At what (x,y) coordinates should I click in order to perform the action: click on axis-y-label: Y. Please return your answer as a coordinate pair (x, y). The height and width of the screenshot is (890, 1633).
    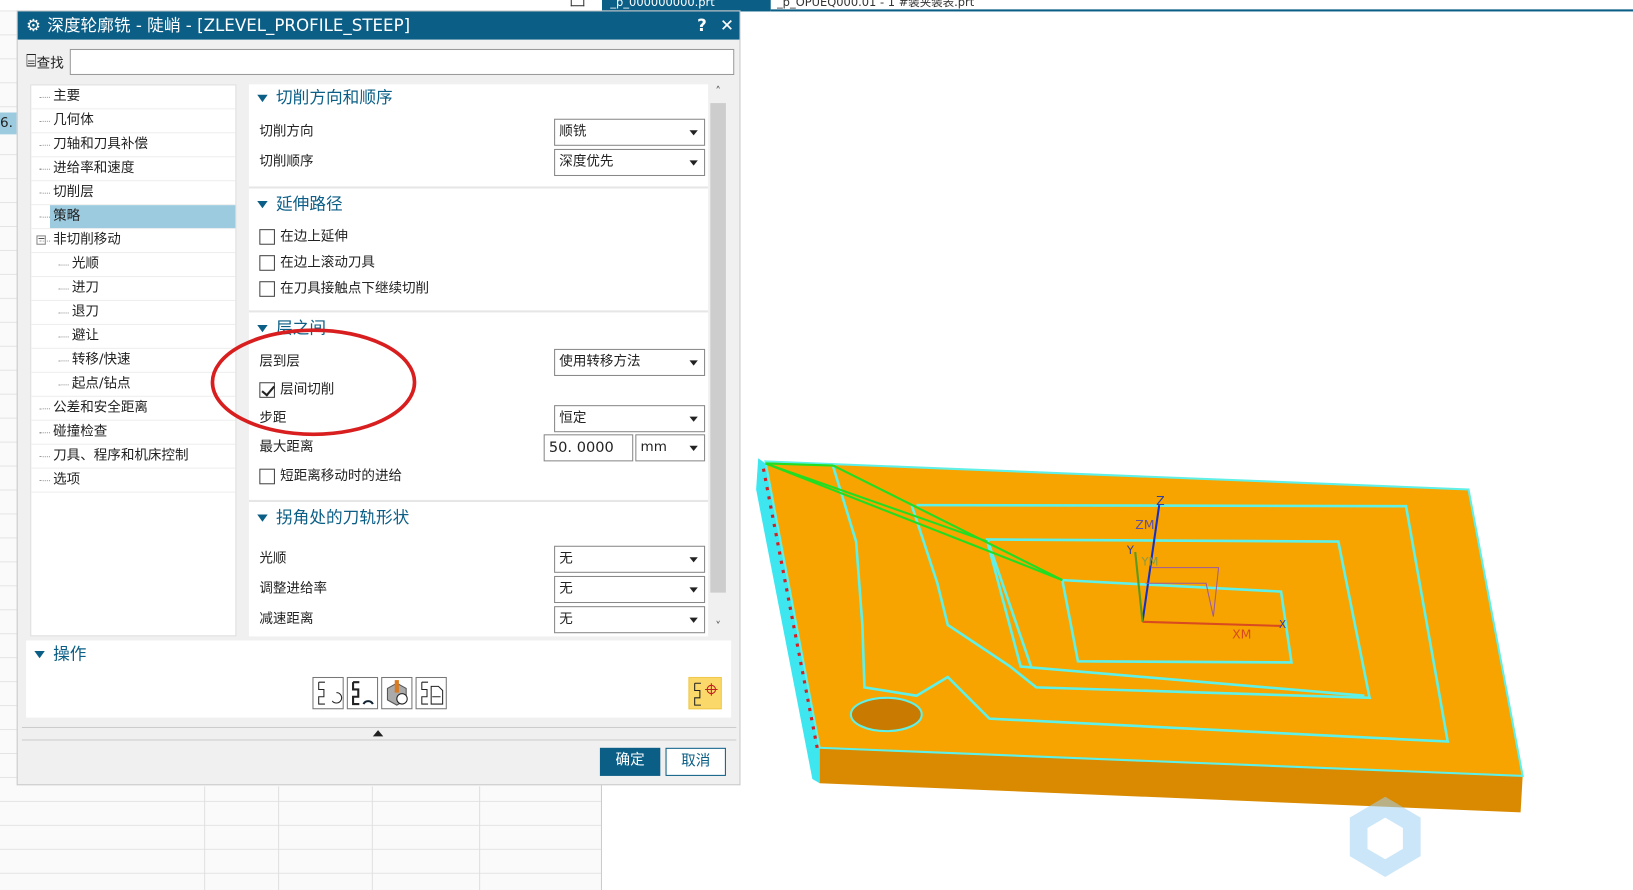
    Looking at the image, I should click on (1130, 550).